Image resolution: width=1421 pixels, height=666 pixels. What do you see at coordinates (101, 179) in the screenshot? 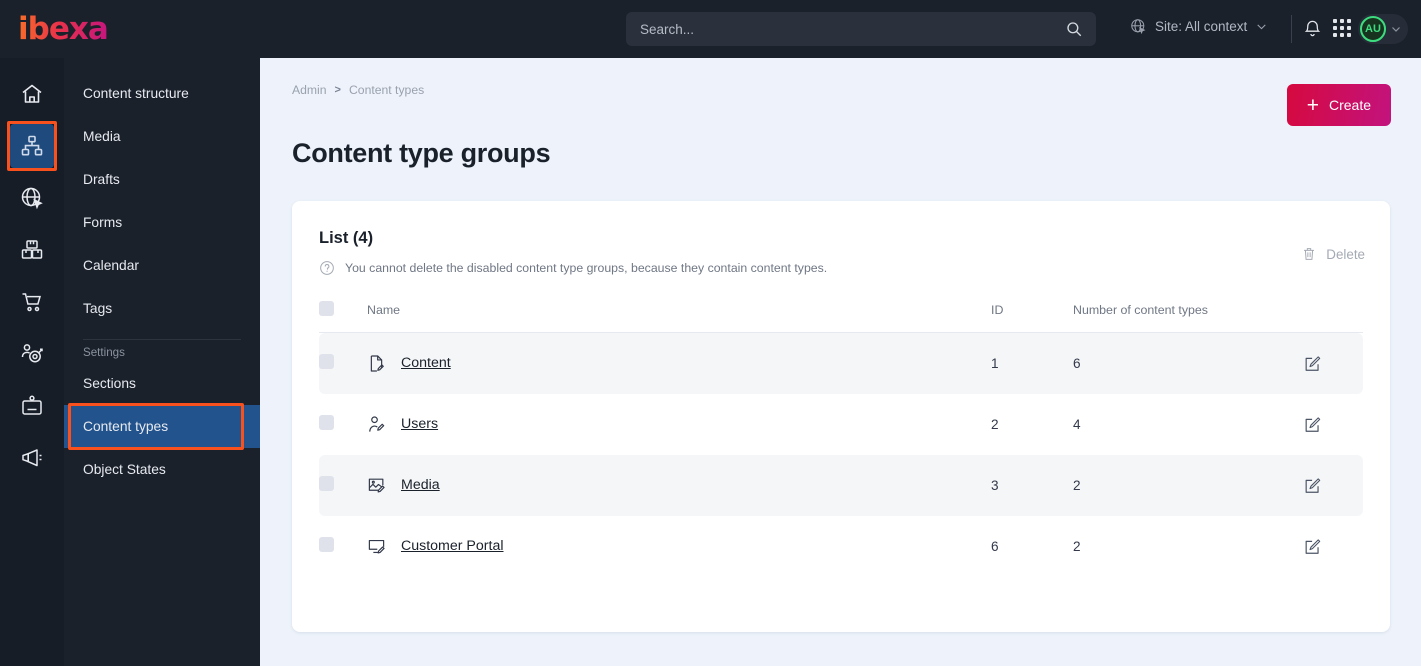
I see `sidebar-item-label: Drafts` at bounding box center [101, 179].